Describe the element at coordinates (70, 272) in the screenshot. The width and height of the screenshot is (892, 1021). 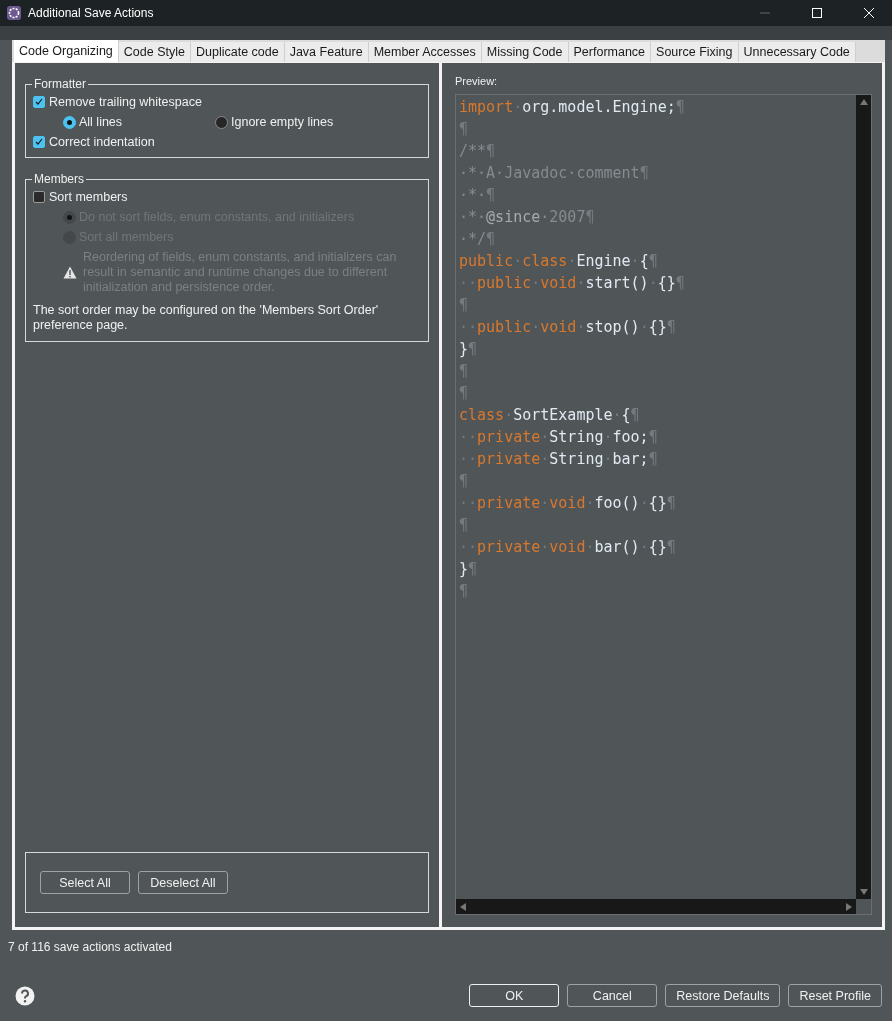
I see `warning-icon` at that location.